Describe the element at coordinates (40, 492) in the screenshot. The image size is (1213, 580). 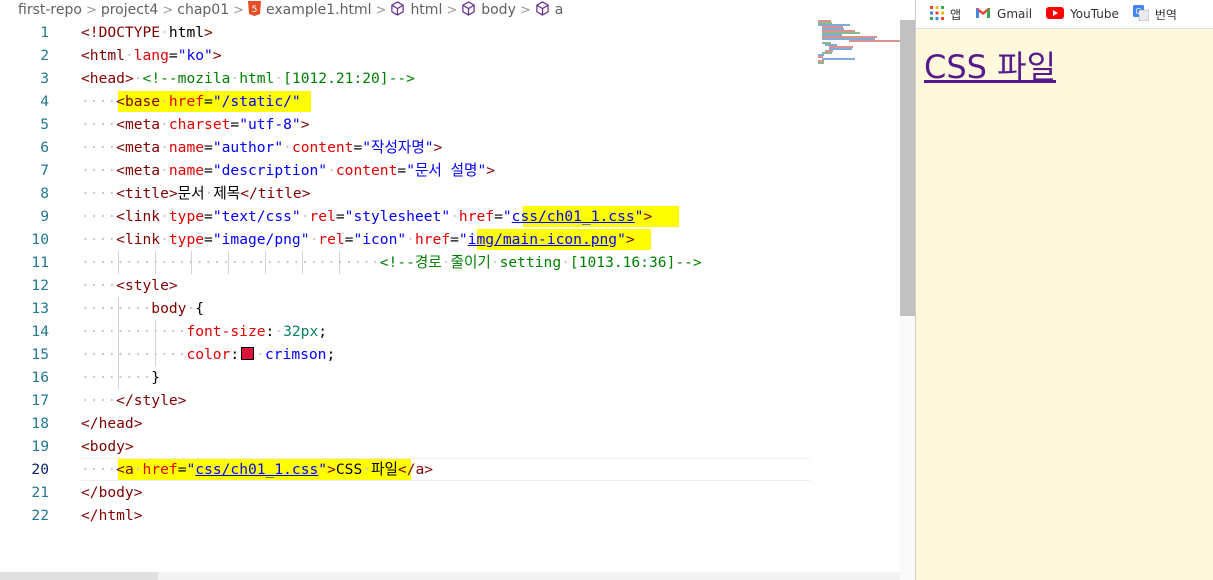
I see `line-number: 21` at that location.